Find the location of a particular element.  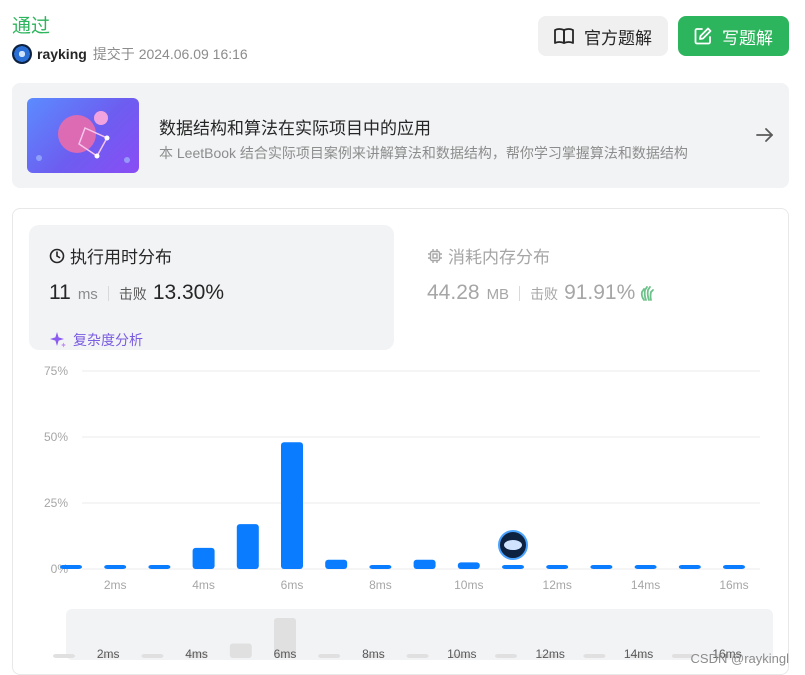

x-tick-label: 4ms is located at coordinates (203, 585).